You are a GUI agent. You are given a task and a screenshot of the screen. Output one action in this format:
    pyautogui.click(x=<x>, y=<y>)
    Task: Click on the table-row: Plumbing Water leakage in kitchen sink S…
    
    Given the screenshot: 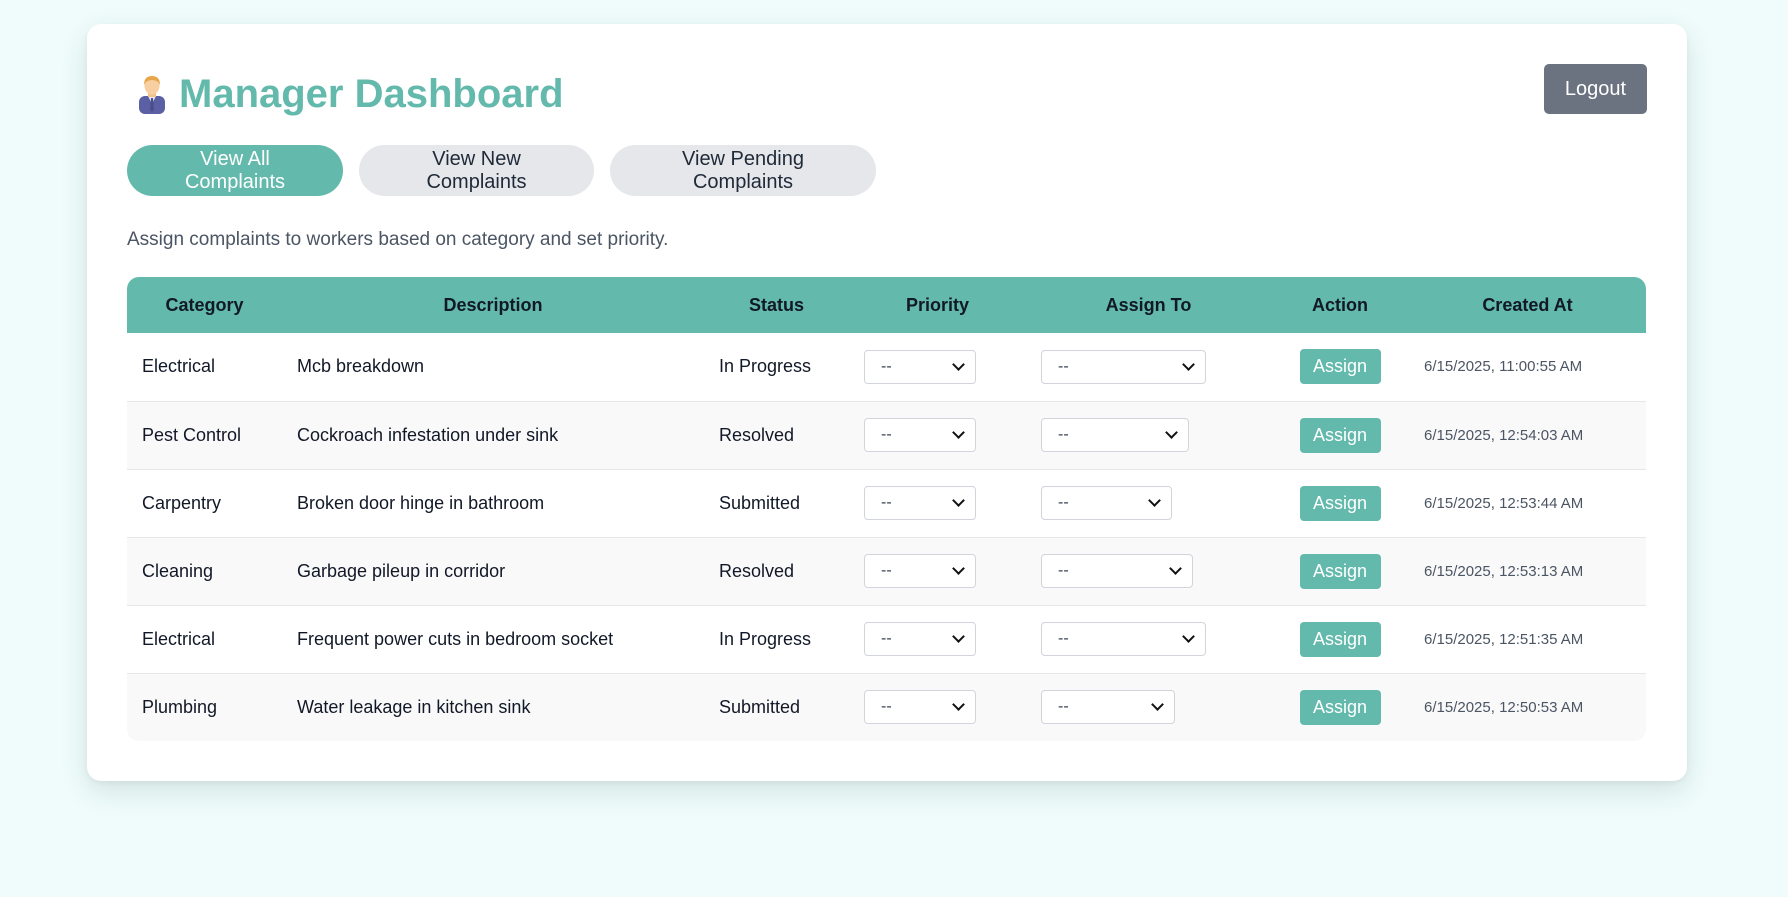 What is the action you would take?
    pyautogui.click(x=886, y=707)
    